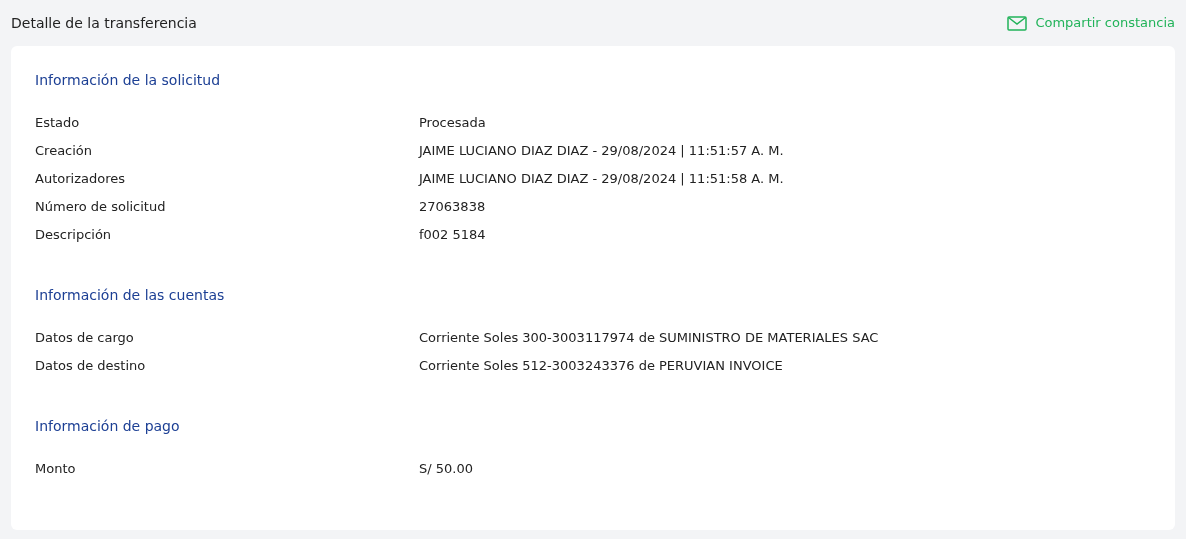 The height and width of the screenshot is (539, 1186). I want to click on field-value: 27063838, so click(452, 207).